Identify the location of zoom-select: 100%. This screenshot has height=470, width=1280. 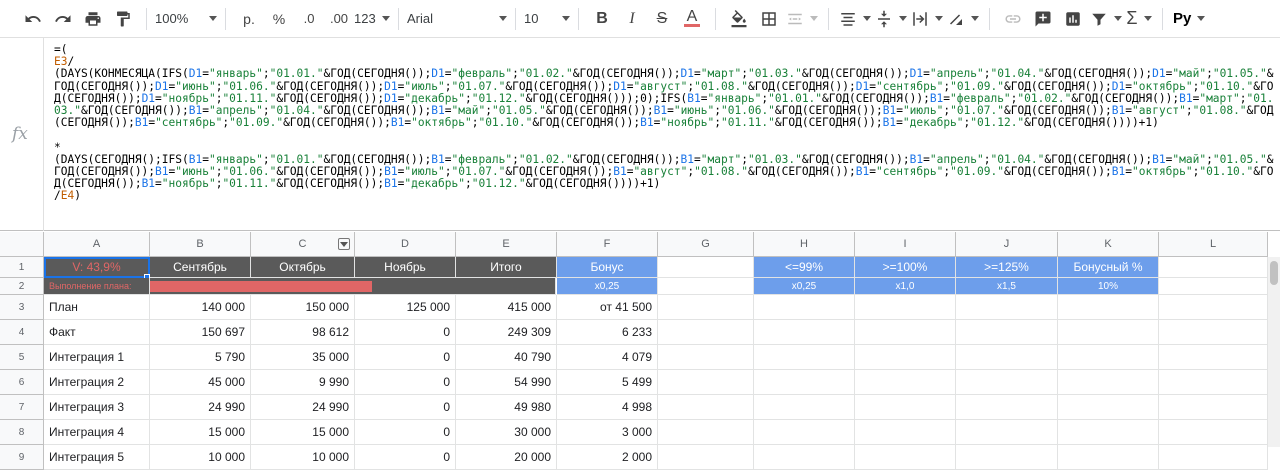
(186, 18).